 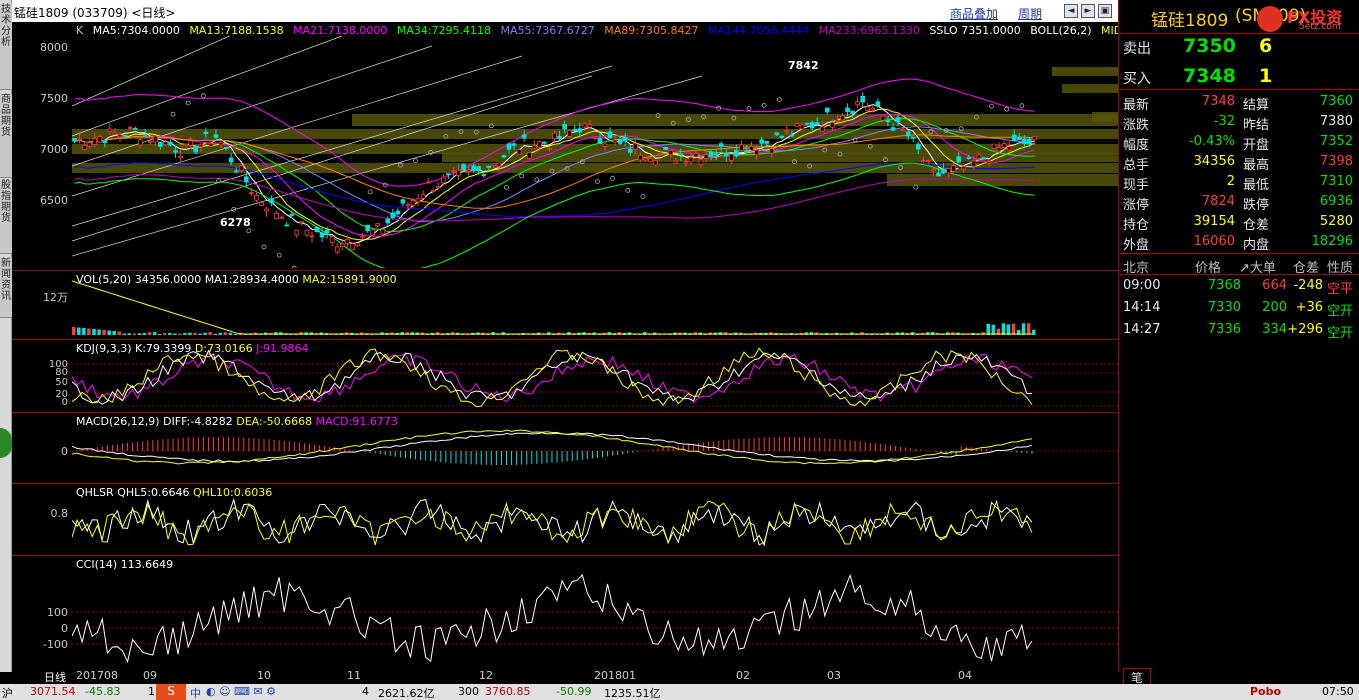 I want to click on volume-profile-bar, so click(x=1085, y=71).